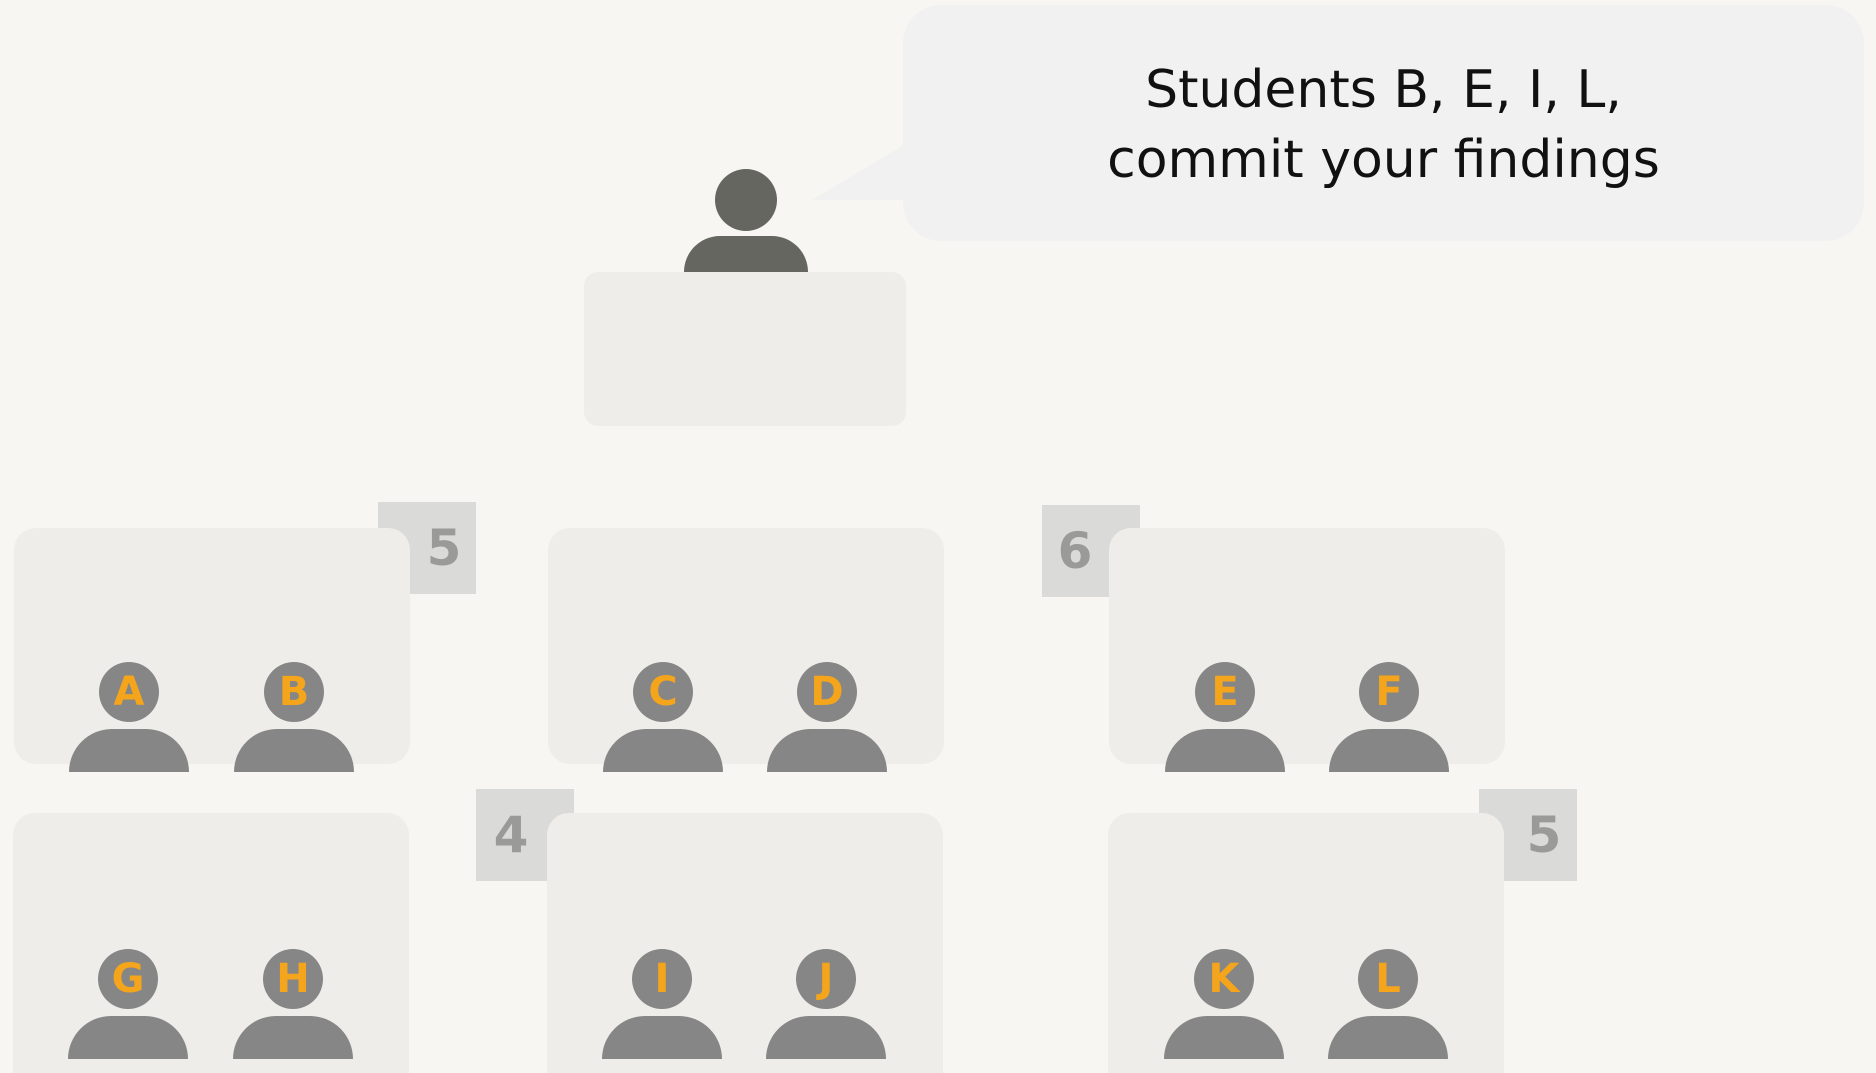 The width and height of the screenshot is (1876, 1073). I want to click on student-icon: E, so click(1225, 717).